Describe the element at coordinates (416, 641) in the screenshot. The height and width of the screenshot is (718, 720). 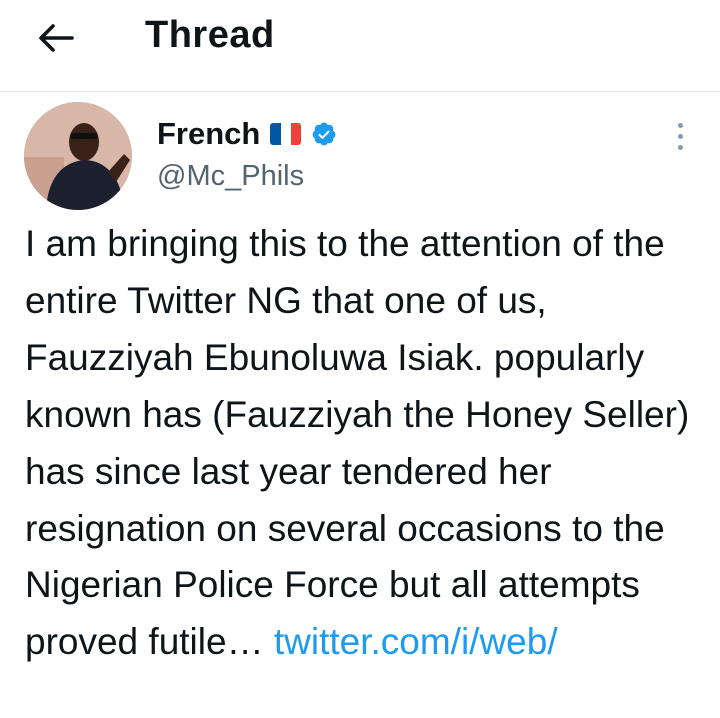
I see `tweet-link: twitter.com/i/web/` at that location.